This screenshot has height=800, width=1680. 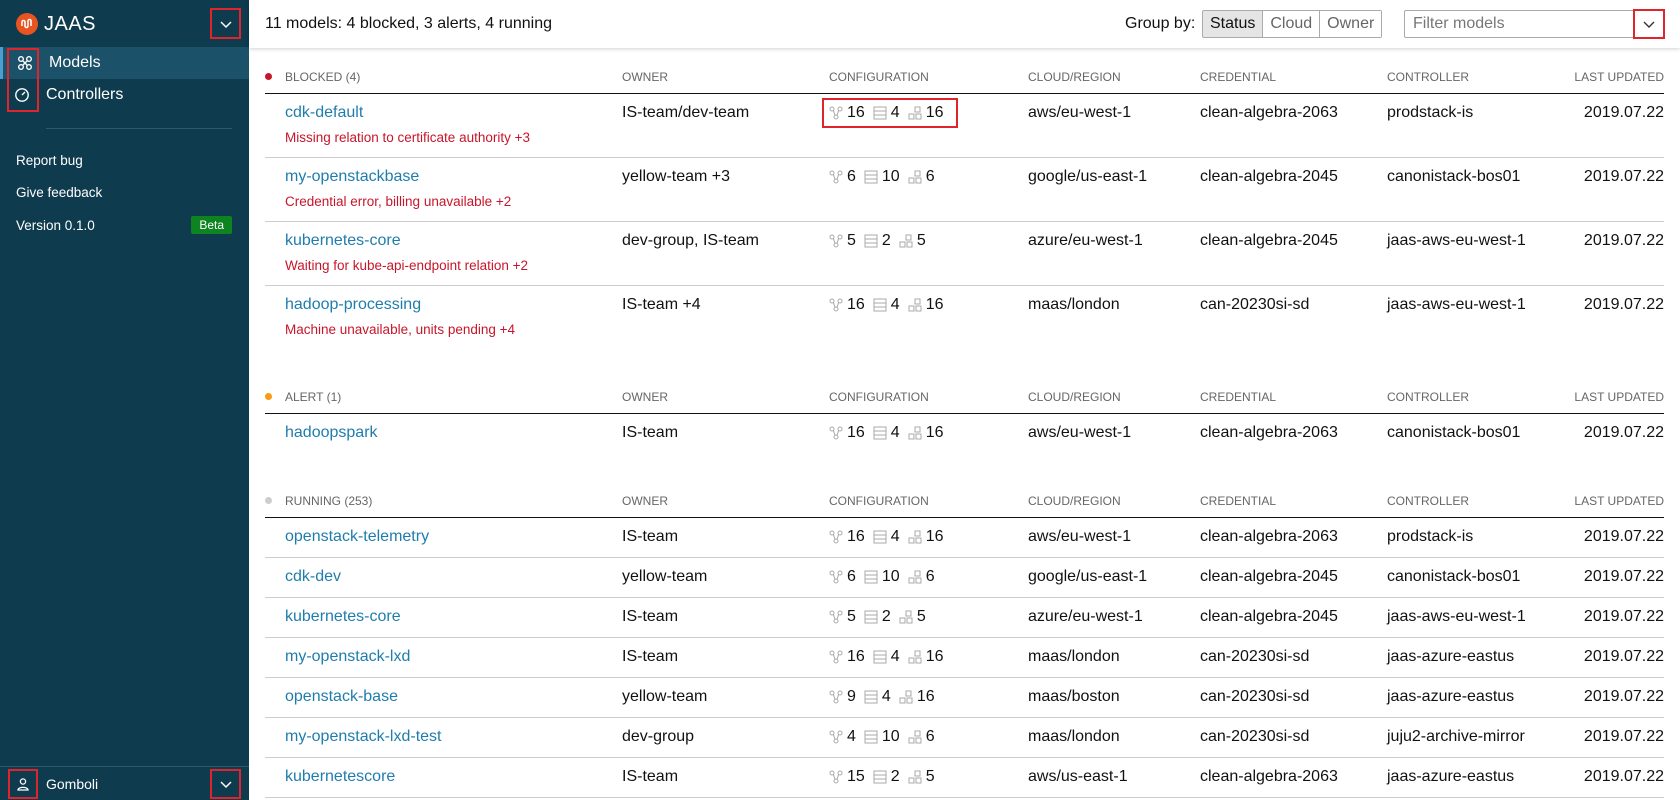 What do you see at coordinates (22, 95) in the screenshot?
I see `controllers-icon` at bounding box center [22, 95].